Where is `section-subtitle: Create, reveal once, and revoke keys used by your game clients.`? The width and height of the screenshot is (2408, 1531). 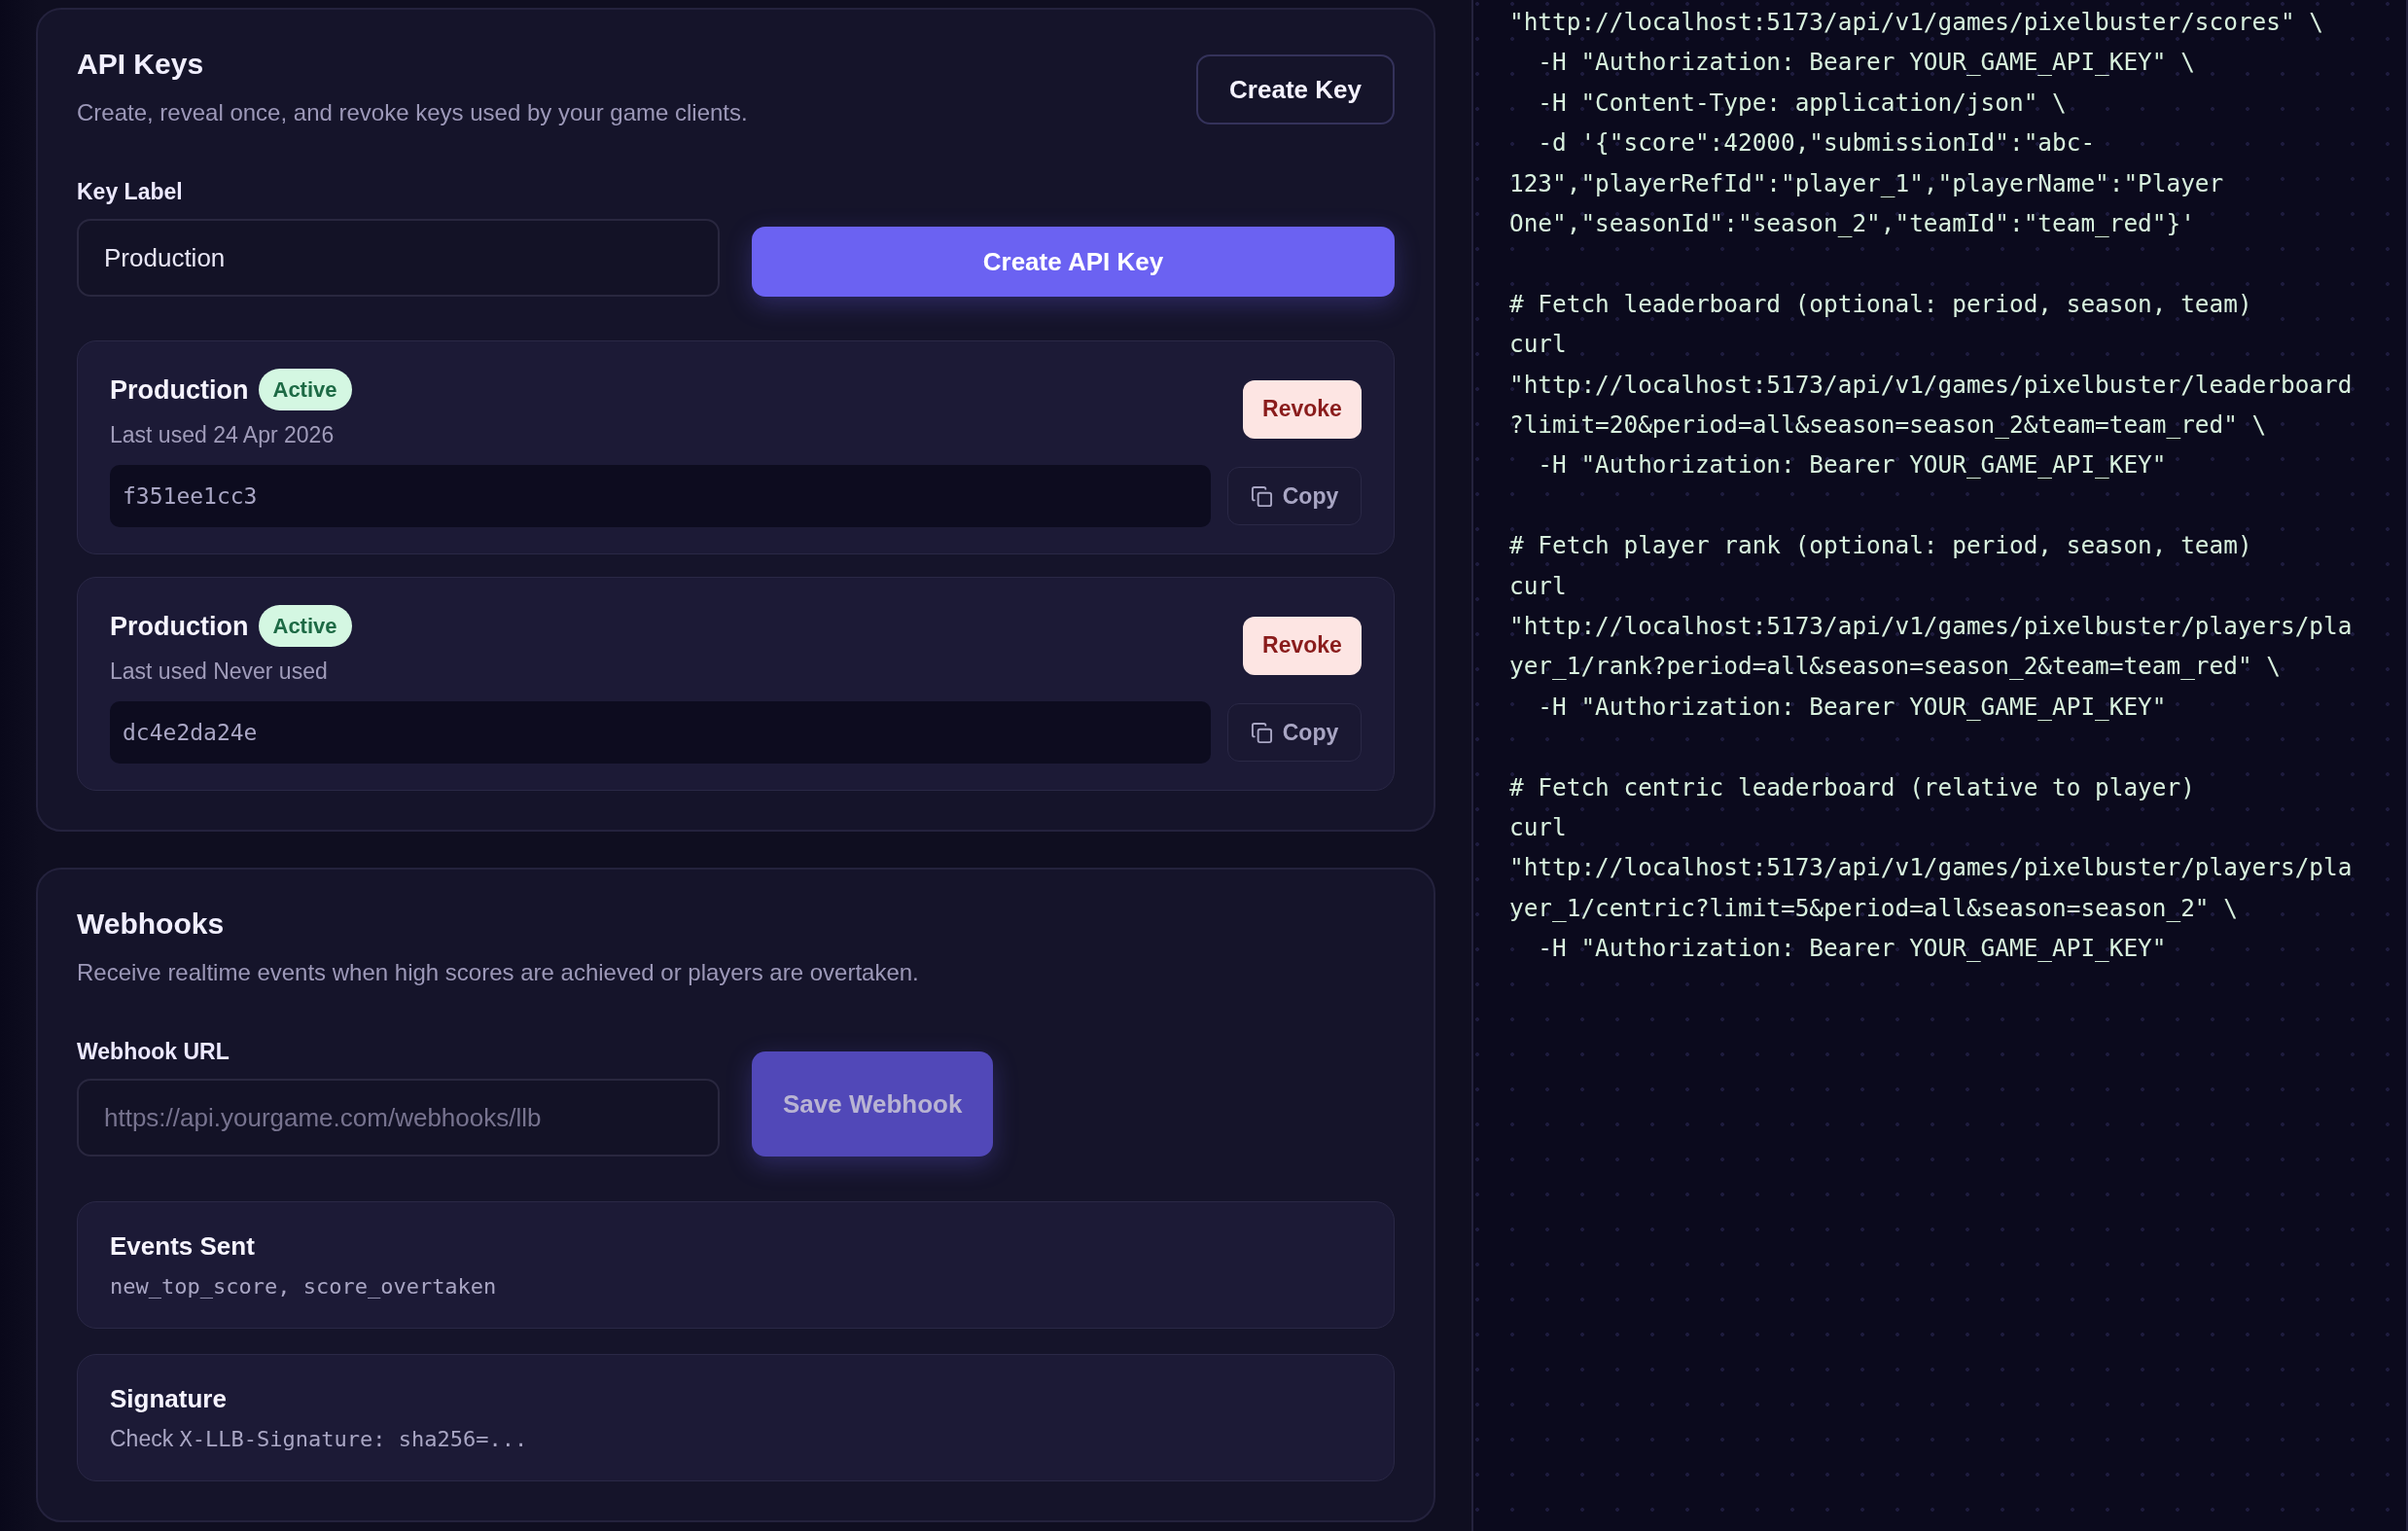
section-subtitle: Create, reveal once, and revoke keys used by your game clients. is located at coordinates (413, 112).